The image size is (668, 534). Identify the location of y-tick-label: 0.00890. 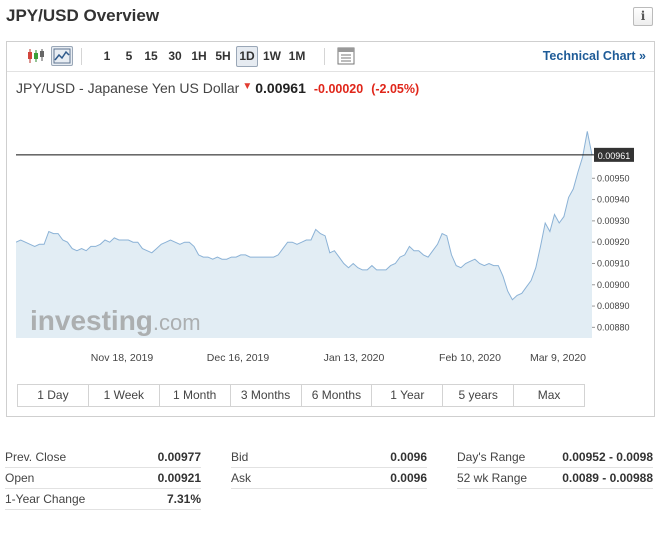
(613, 306).